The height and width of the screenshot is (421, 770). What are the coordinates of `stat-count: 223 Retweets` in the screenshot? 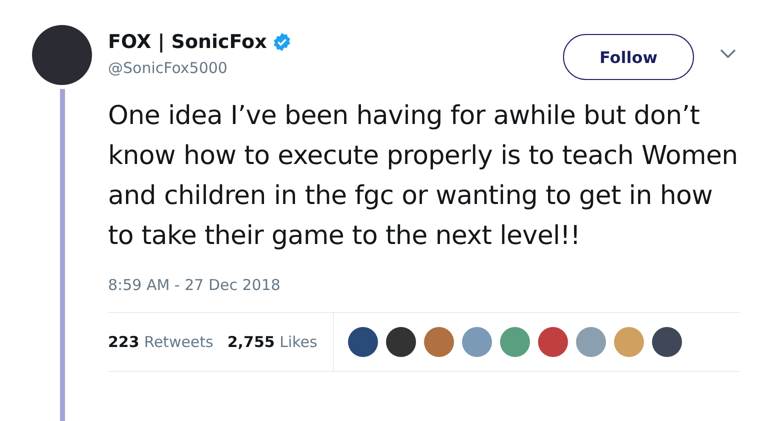 It's located at (161, 342).